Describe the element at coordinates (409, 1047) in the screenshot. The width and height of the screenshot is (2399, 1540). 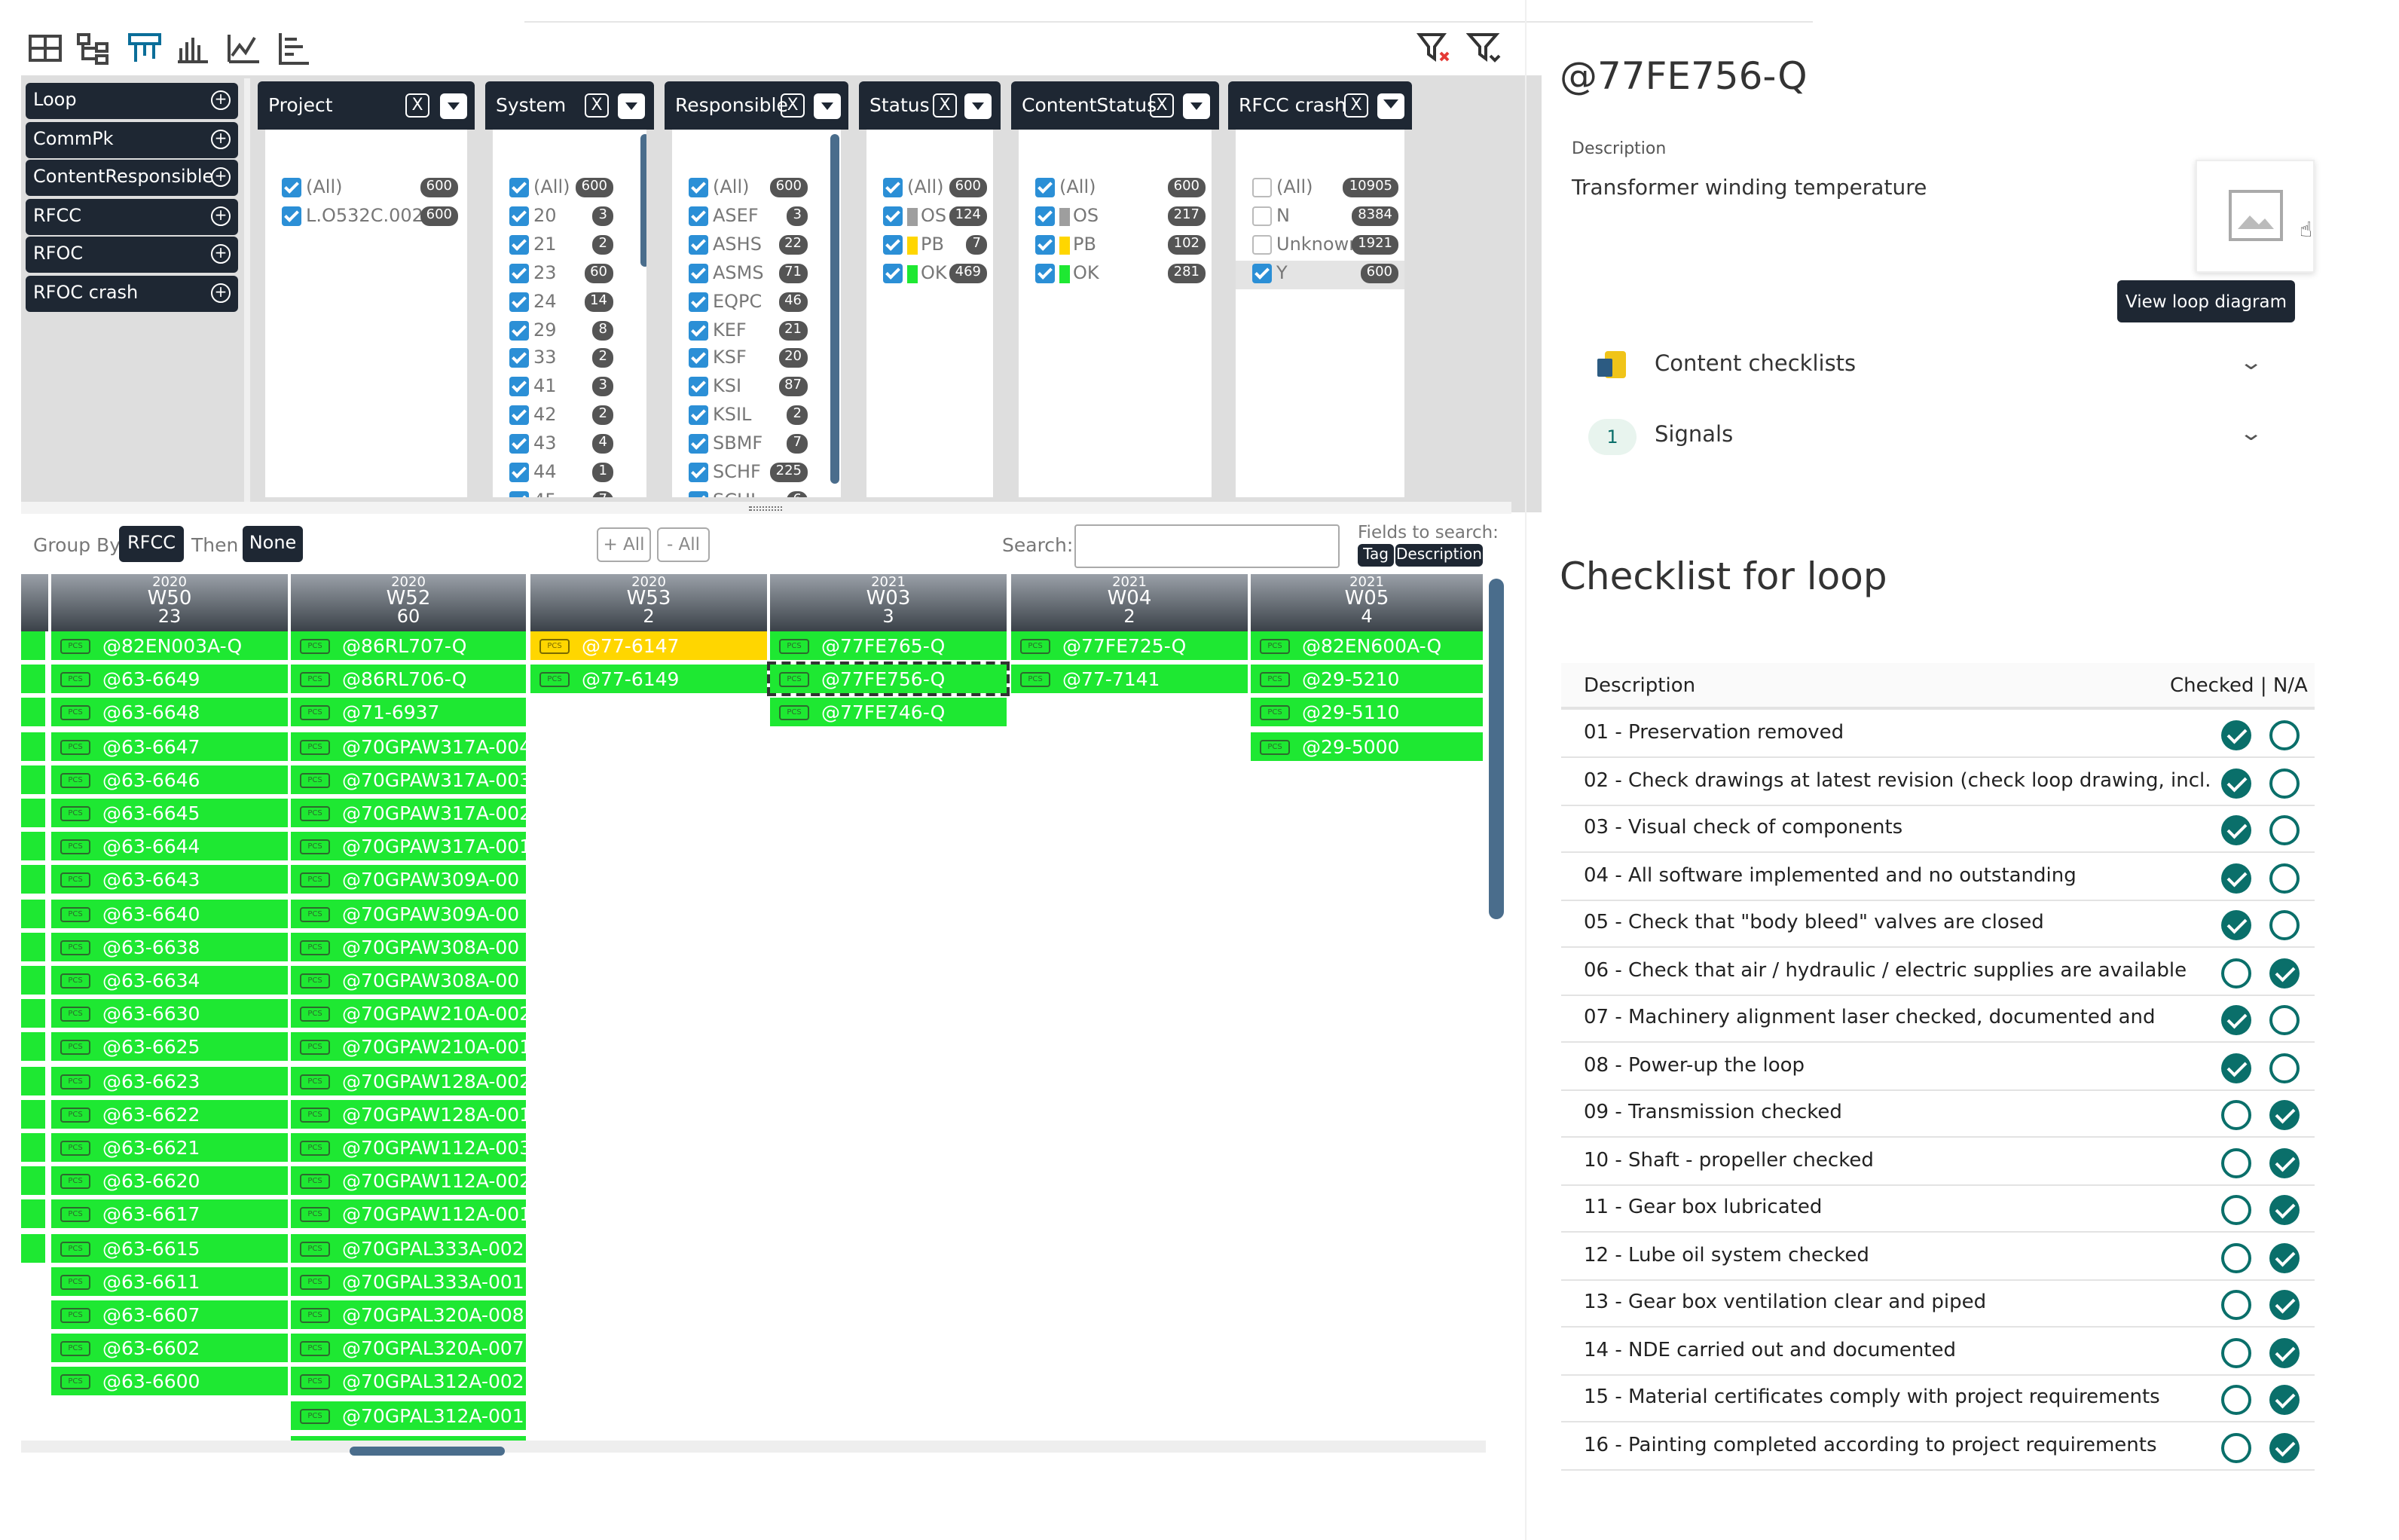
I see `loop-card: PCS @70GPAW210A-001` at that location.